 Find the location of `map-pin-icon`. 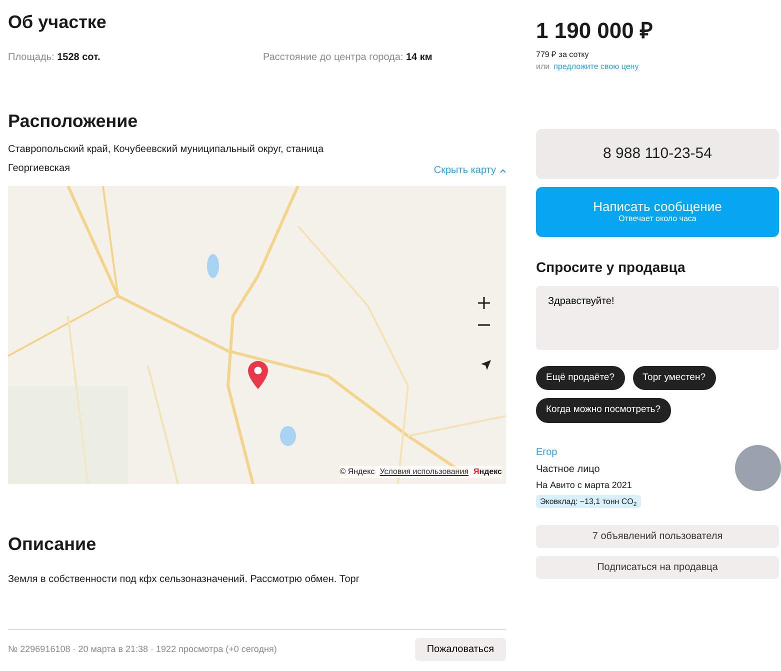

map-pin-icon is located at coordinates (258, 375).